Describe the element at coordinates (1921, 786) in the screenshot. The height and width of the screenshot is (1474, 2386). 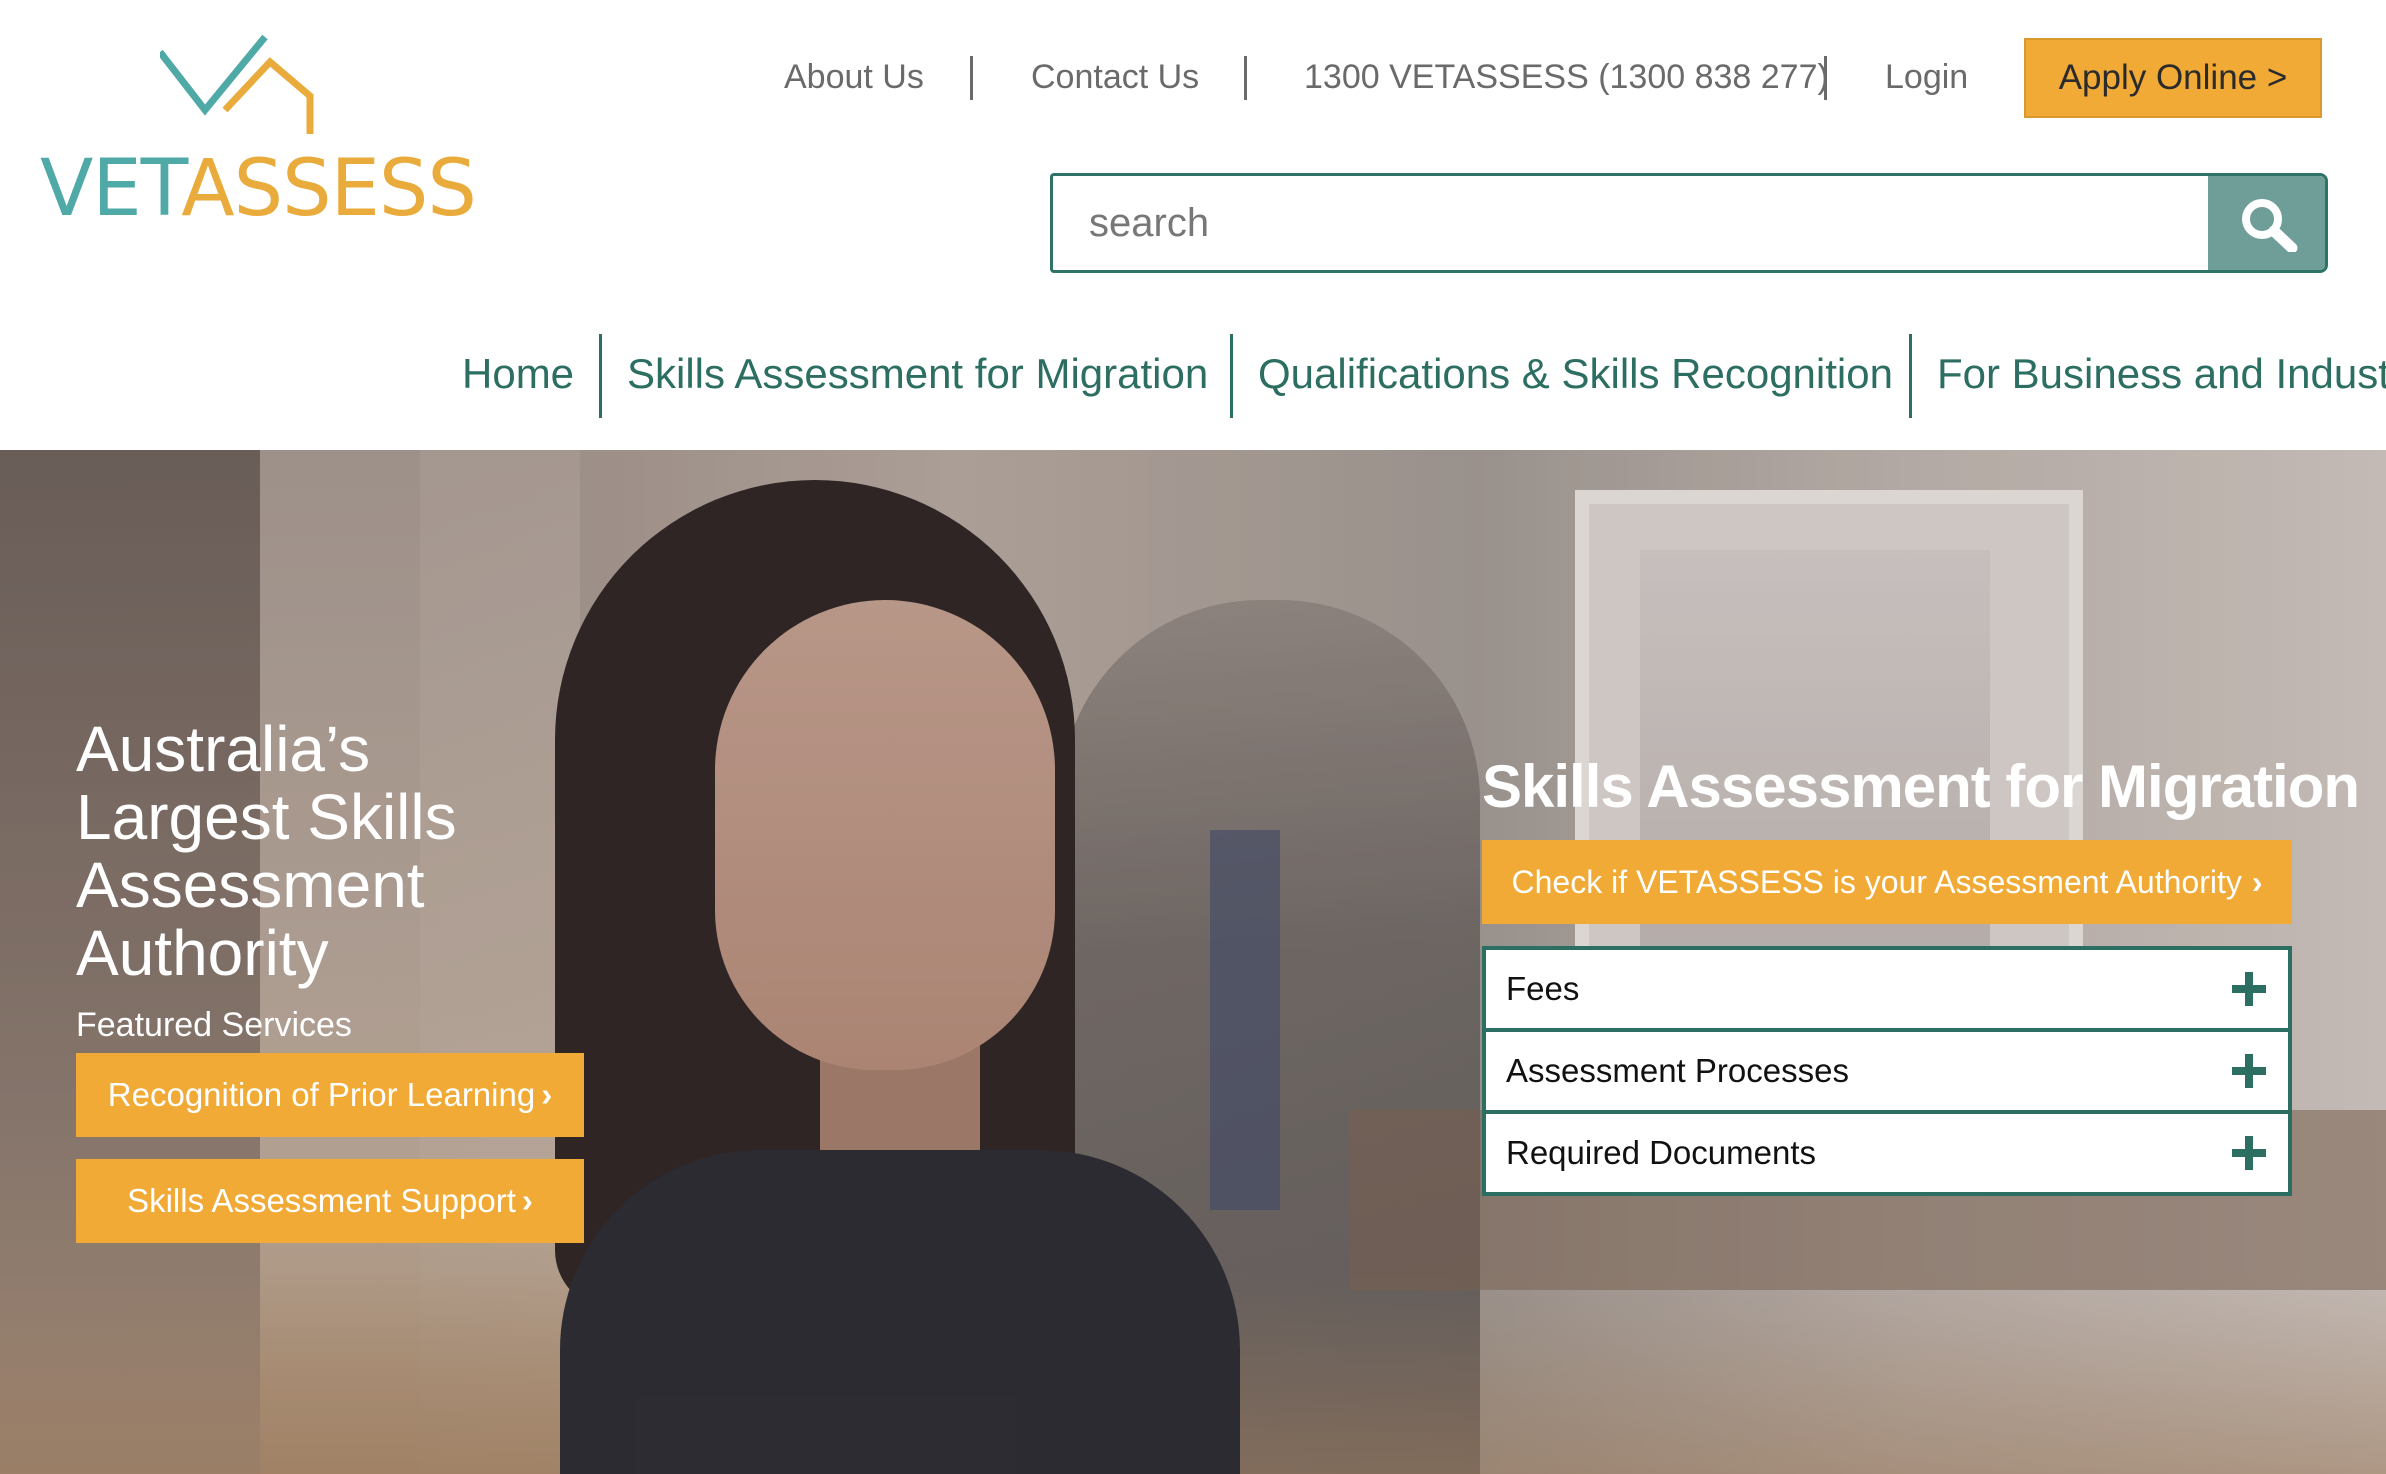
I see `migration-panel-title: Skills Assessment for Migration` at that location.